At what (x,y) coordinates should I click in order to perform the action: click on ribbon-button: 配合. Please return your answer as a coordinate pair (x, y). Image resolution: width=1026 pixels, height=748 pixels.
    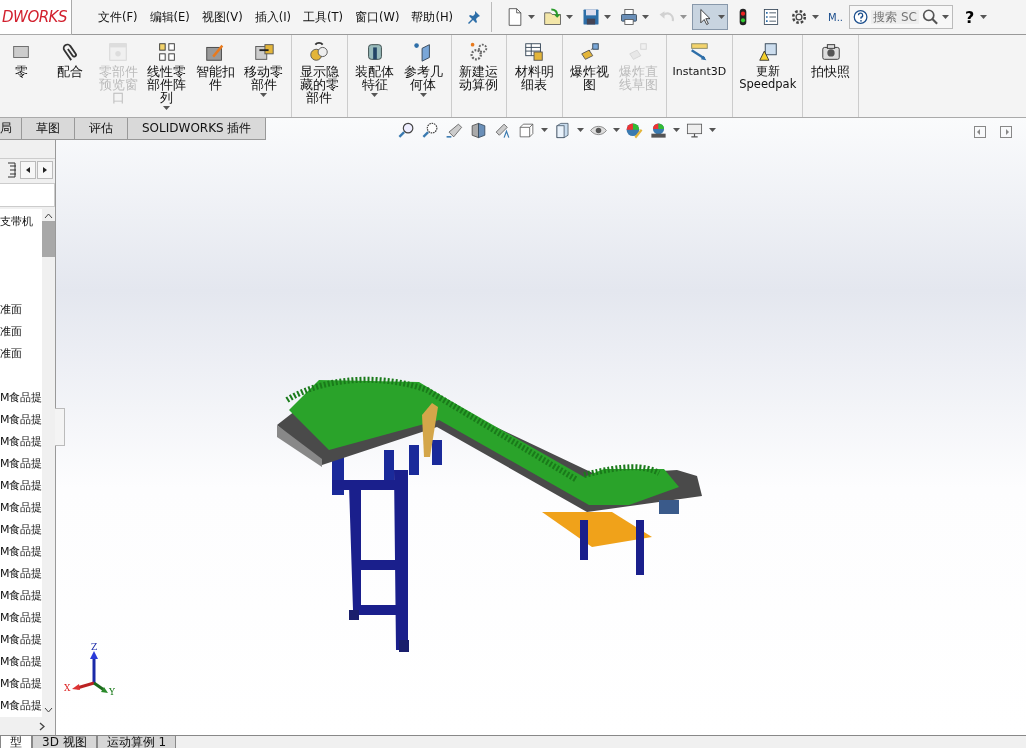
    Looking at the image, I should click on (69, 59).